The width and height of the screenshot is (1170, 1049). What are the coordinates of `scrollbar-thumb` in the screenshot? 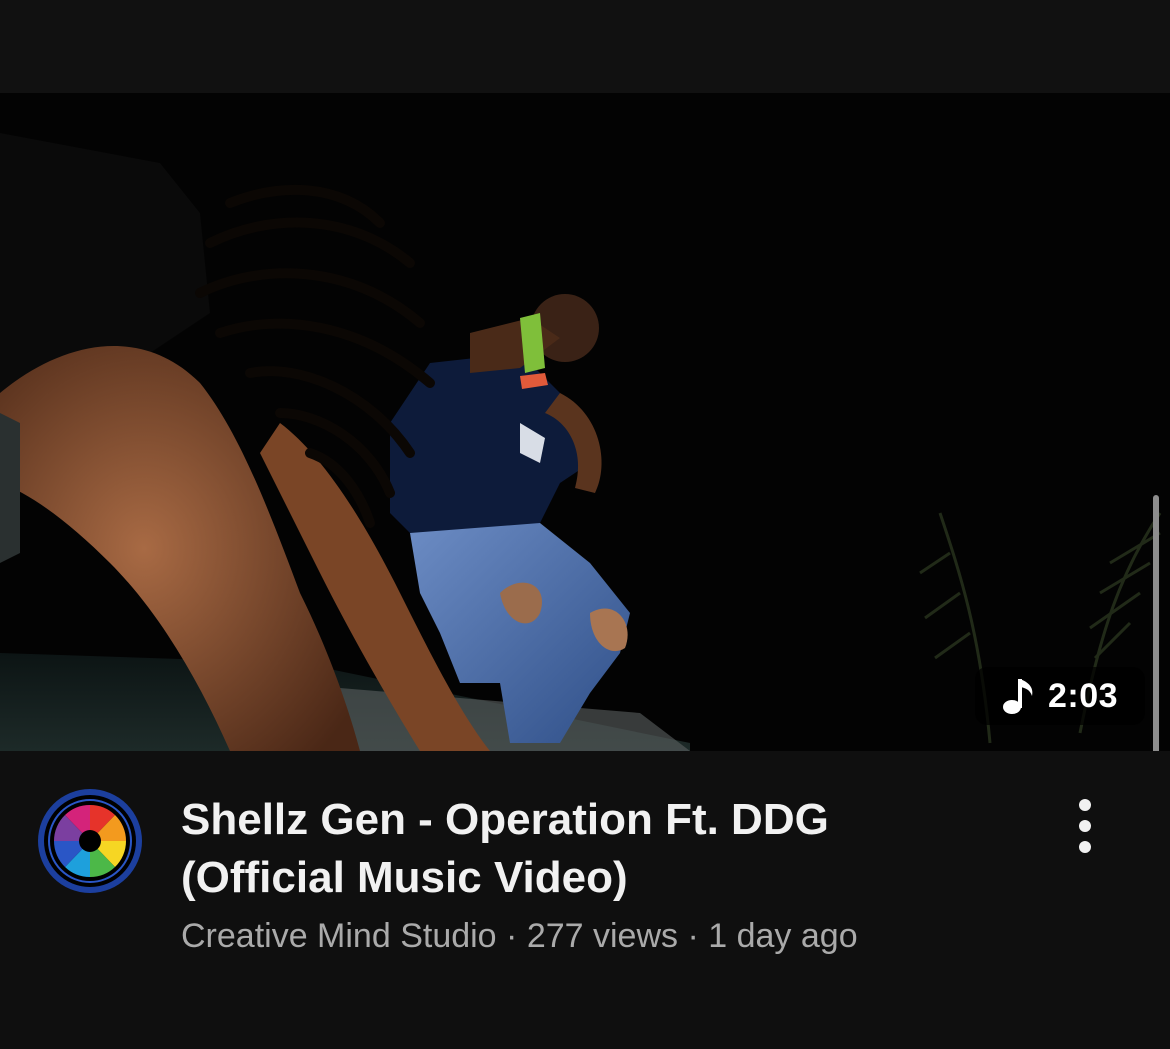 It's located at (1156, 623).